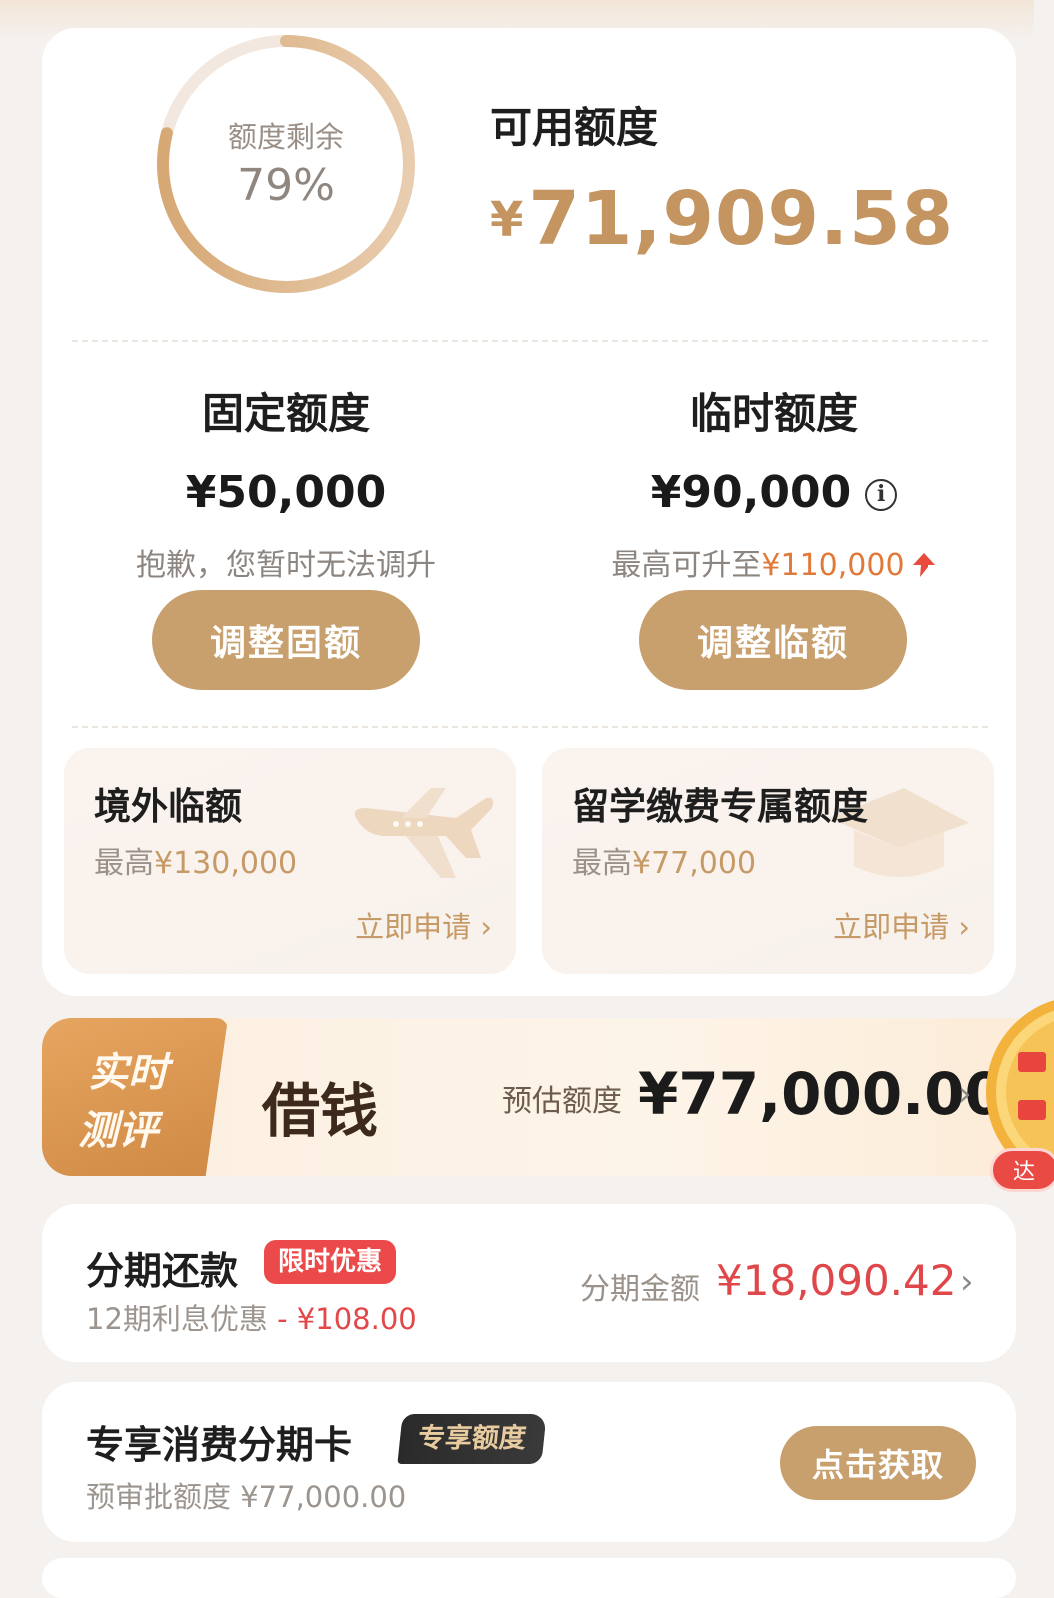 The width and height of the screenshot is (1054, 1598). I want to click on ring-label: 额度剩余, so click(285, 137).